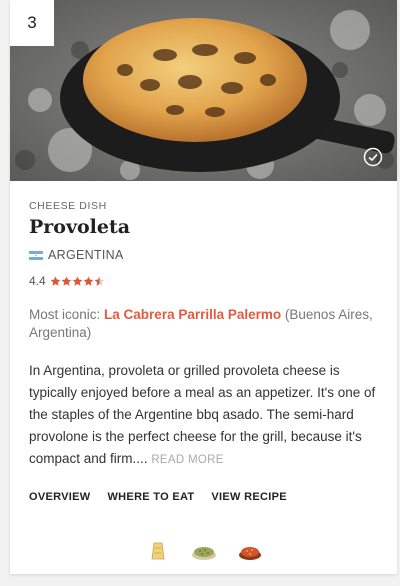 The image size is (400, 586). Describe the element at coordinates (205, 281) in the screenshot. I see `rating: 4.4` at that location.